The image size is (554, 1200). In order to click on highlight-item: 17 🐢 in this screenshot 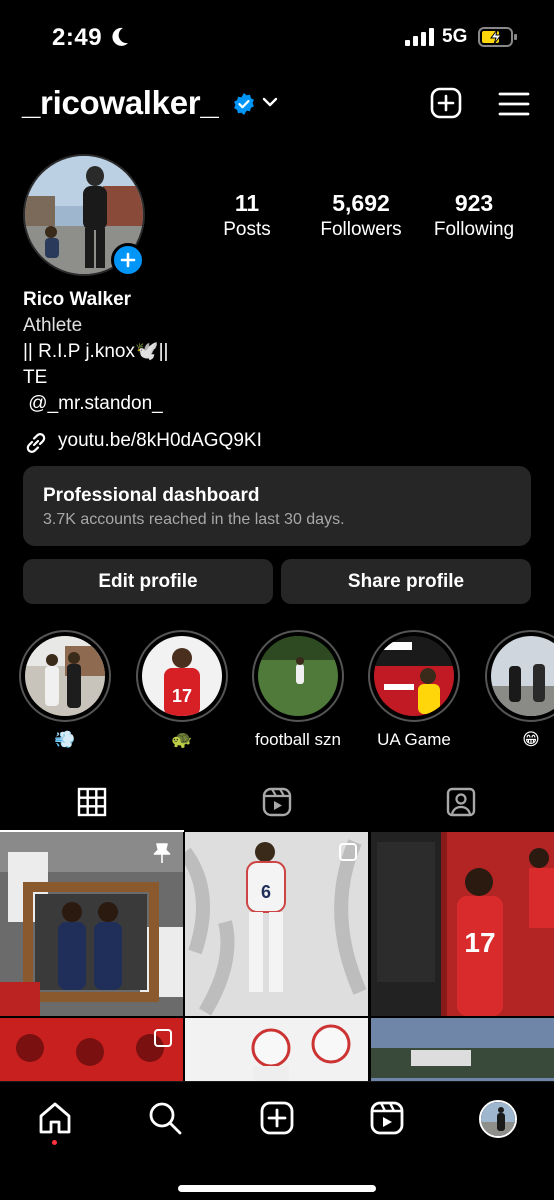, I will do `click(182, 690)`.